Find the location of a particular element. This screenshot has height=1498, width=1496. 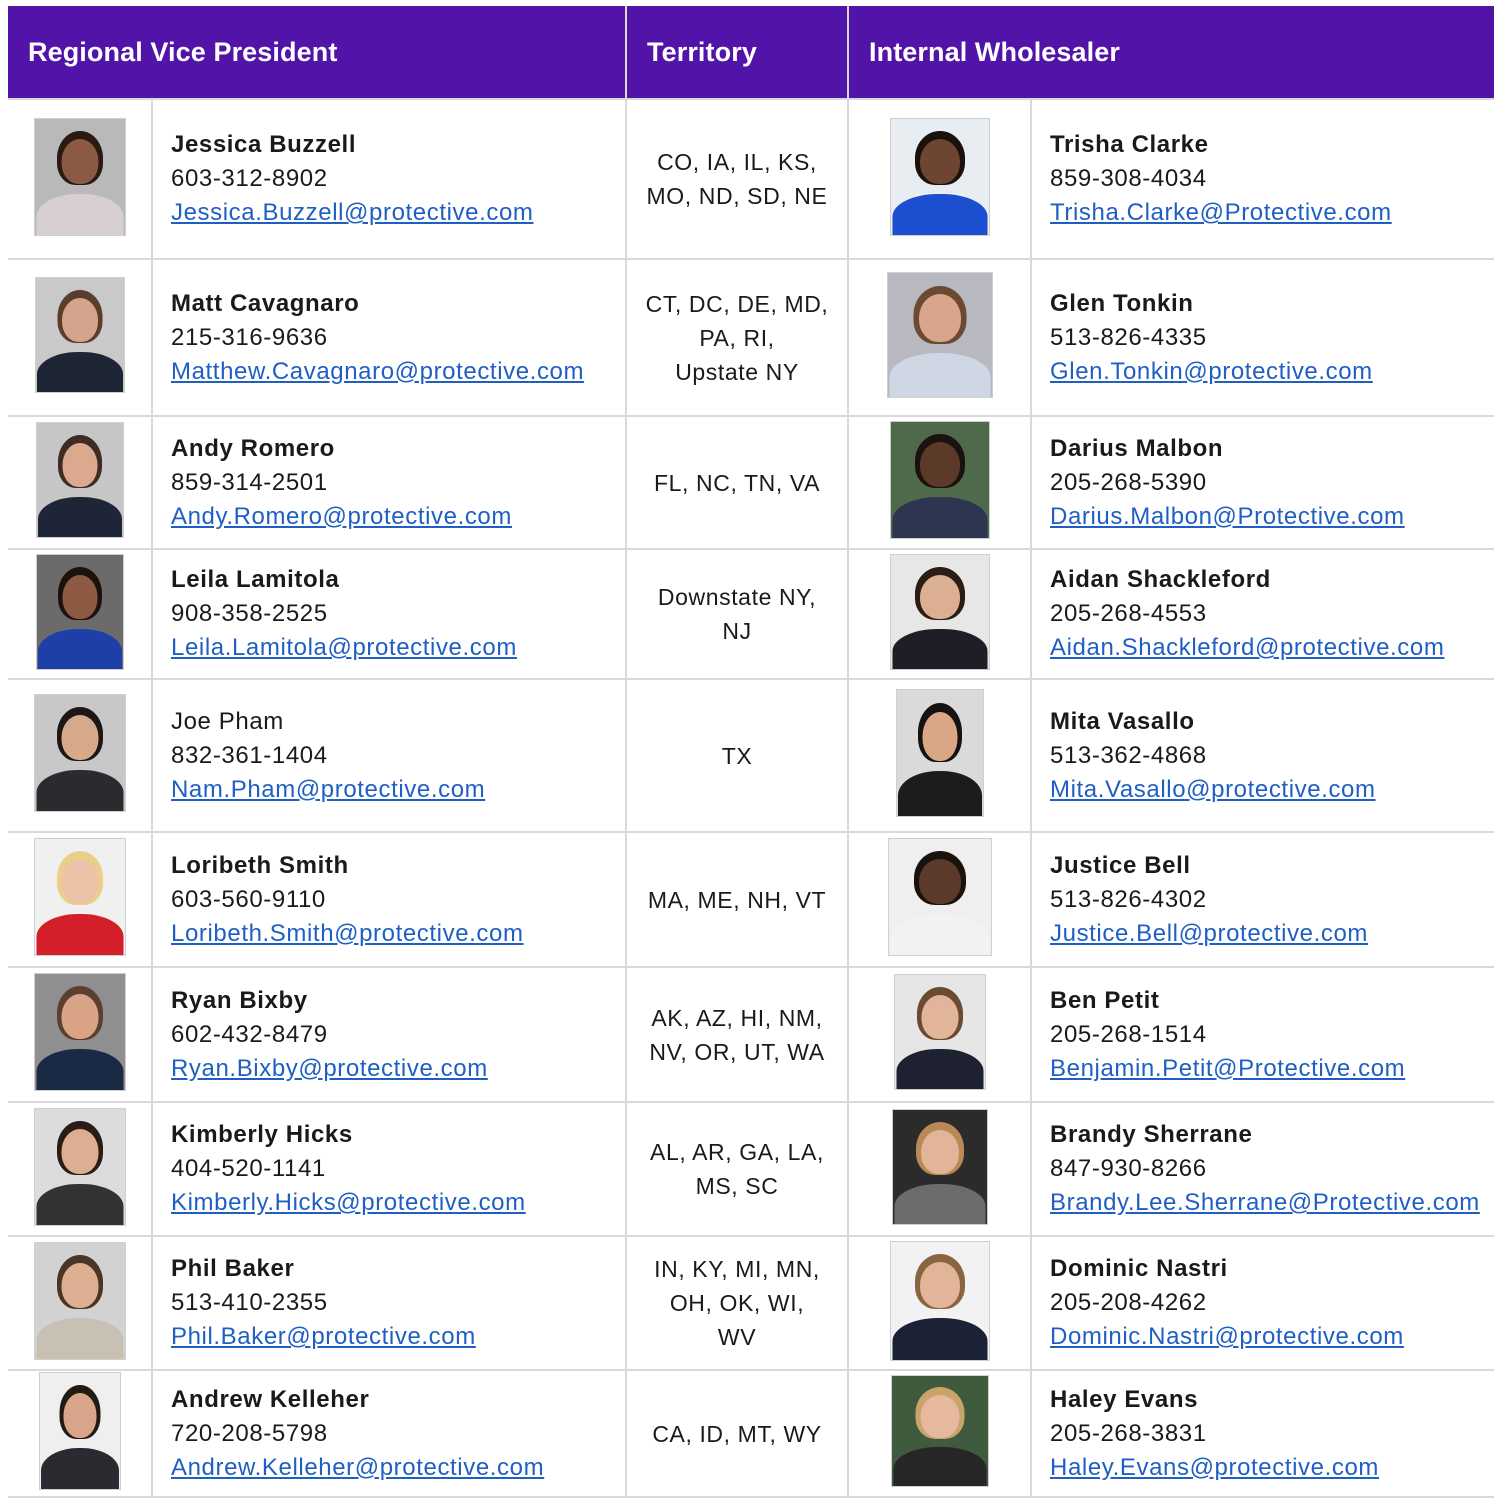

iw-email-link: Justice.Bell@protective.com is located at coordinates (1272, 934).